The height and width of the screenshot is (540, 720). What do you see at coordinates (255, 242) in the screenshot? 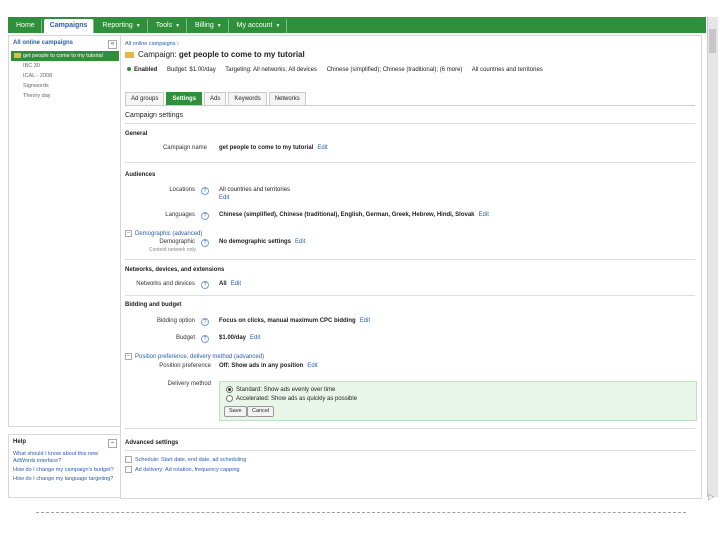
I see `demographic-value: No demographic settings` at bounding box center [255, 242].